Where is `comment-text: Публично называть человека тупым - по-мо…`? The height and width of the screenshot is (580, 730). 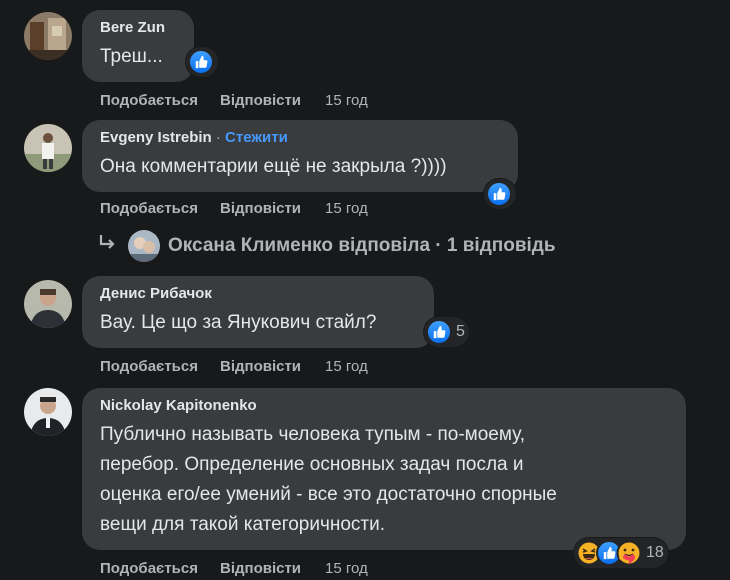 comment-text: Публично называть человека тупым - по-мо… is located at coordinates (328, 479).